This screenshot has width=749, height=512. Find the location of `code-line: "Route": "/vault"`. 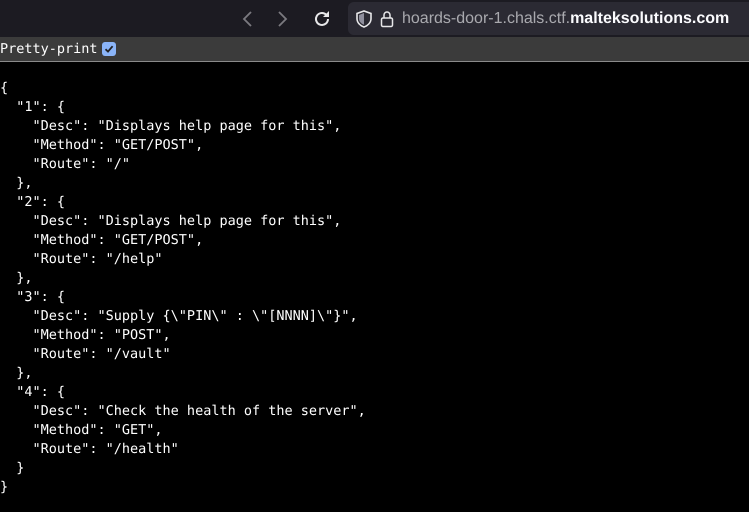

code-line: "Route": "/vault" is located at coordinates (101, 354).